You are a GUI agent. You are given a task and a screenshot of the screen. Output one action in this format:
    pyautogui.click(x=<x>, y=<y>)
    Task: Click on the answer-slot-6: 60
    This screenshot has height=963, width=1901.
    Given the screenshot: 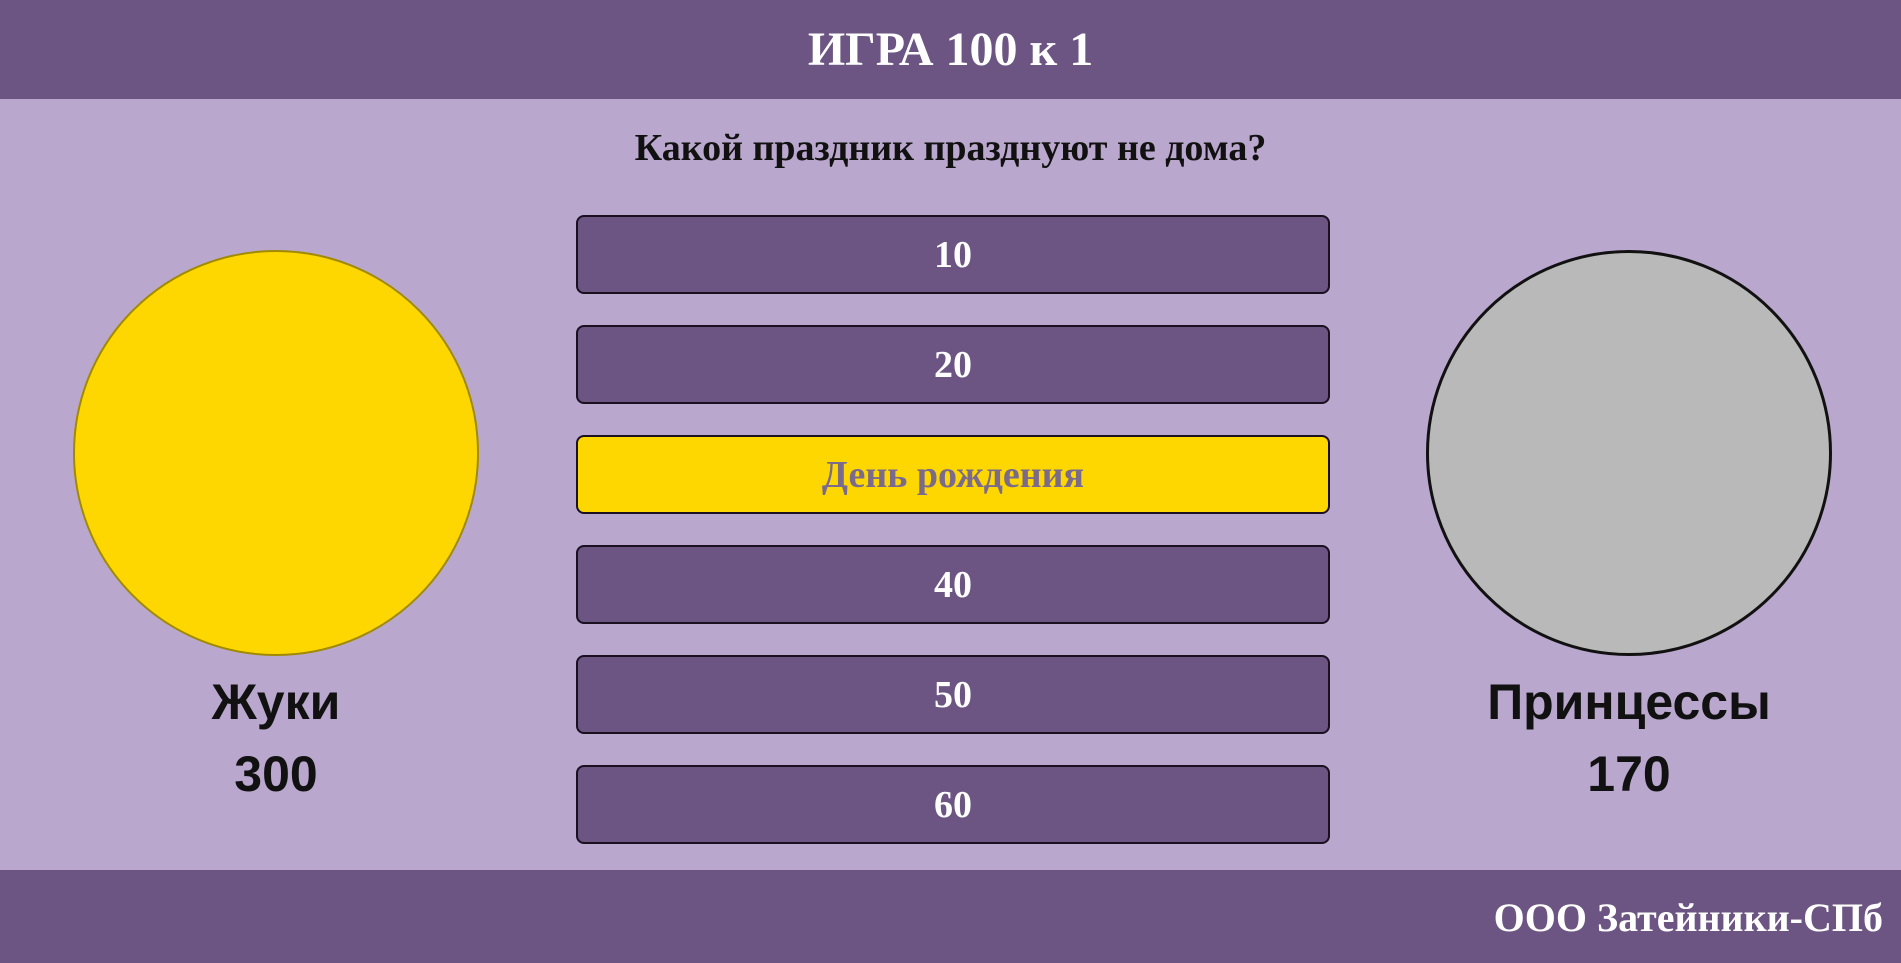 What is the action you would take?
    pyautogui.click(x=953, y=804)
    